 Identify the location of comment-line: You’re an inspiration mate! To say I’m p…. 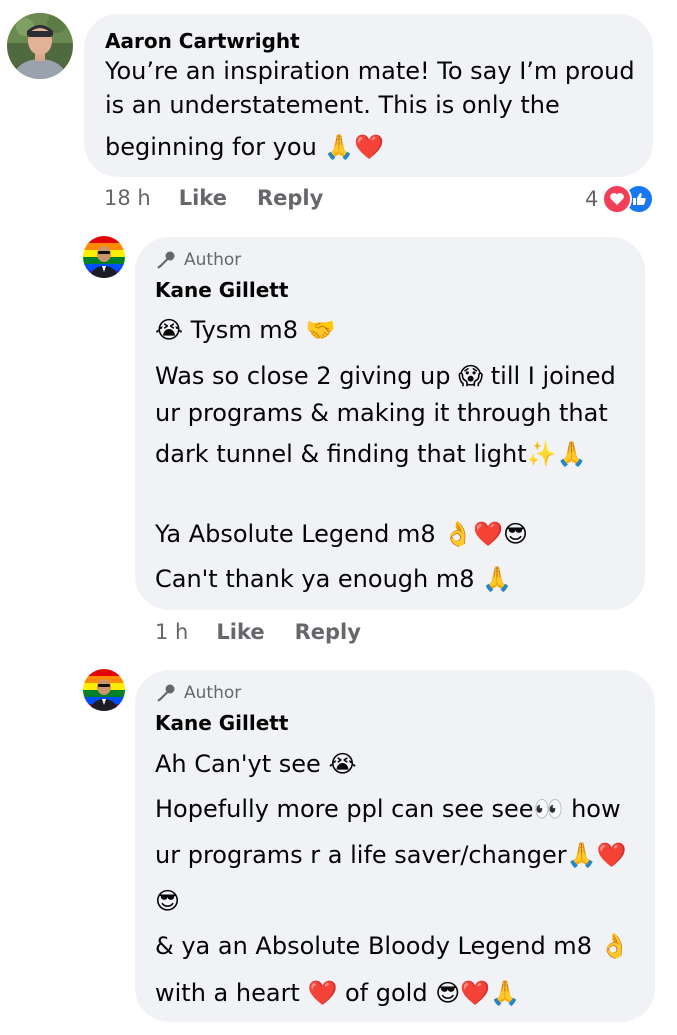
(370, 71).